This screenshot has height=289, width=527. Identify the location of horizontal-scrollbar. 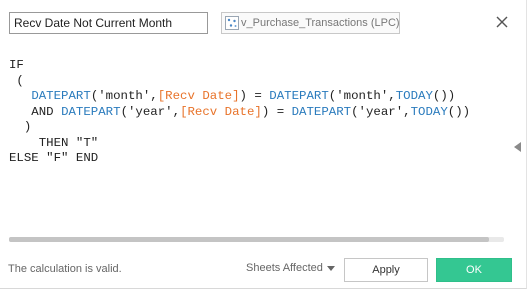
(256, 239).